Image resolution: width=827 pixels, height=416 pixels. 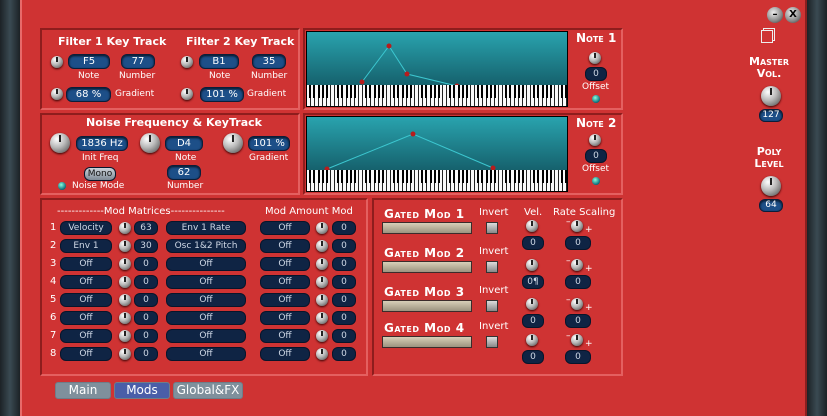 I want to click on note2-keyboard, so click(x=437, y=180).